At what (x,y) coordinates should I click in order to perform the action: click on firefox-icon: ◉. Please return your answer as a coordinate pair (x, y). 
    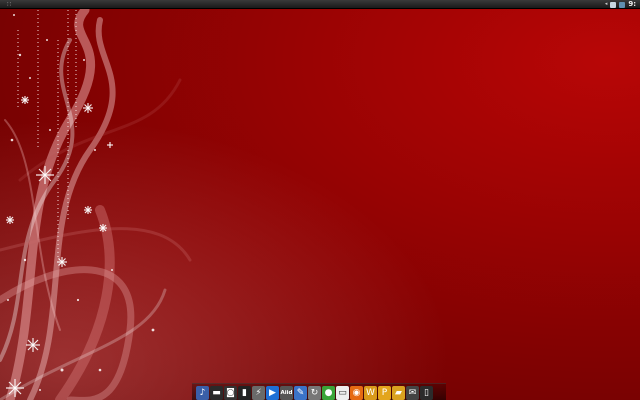
    Looking at the image, I should click on (356, 393).